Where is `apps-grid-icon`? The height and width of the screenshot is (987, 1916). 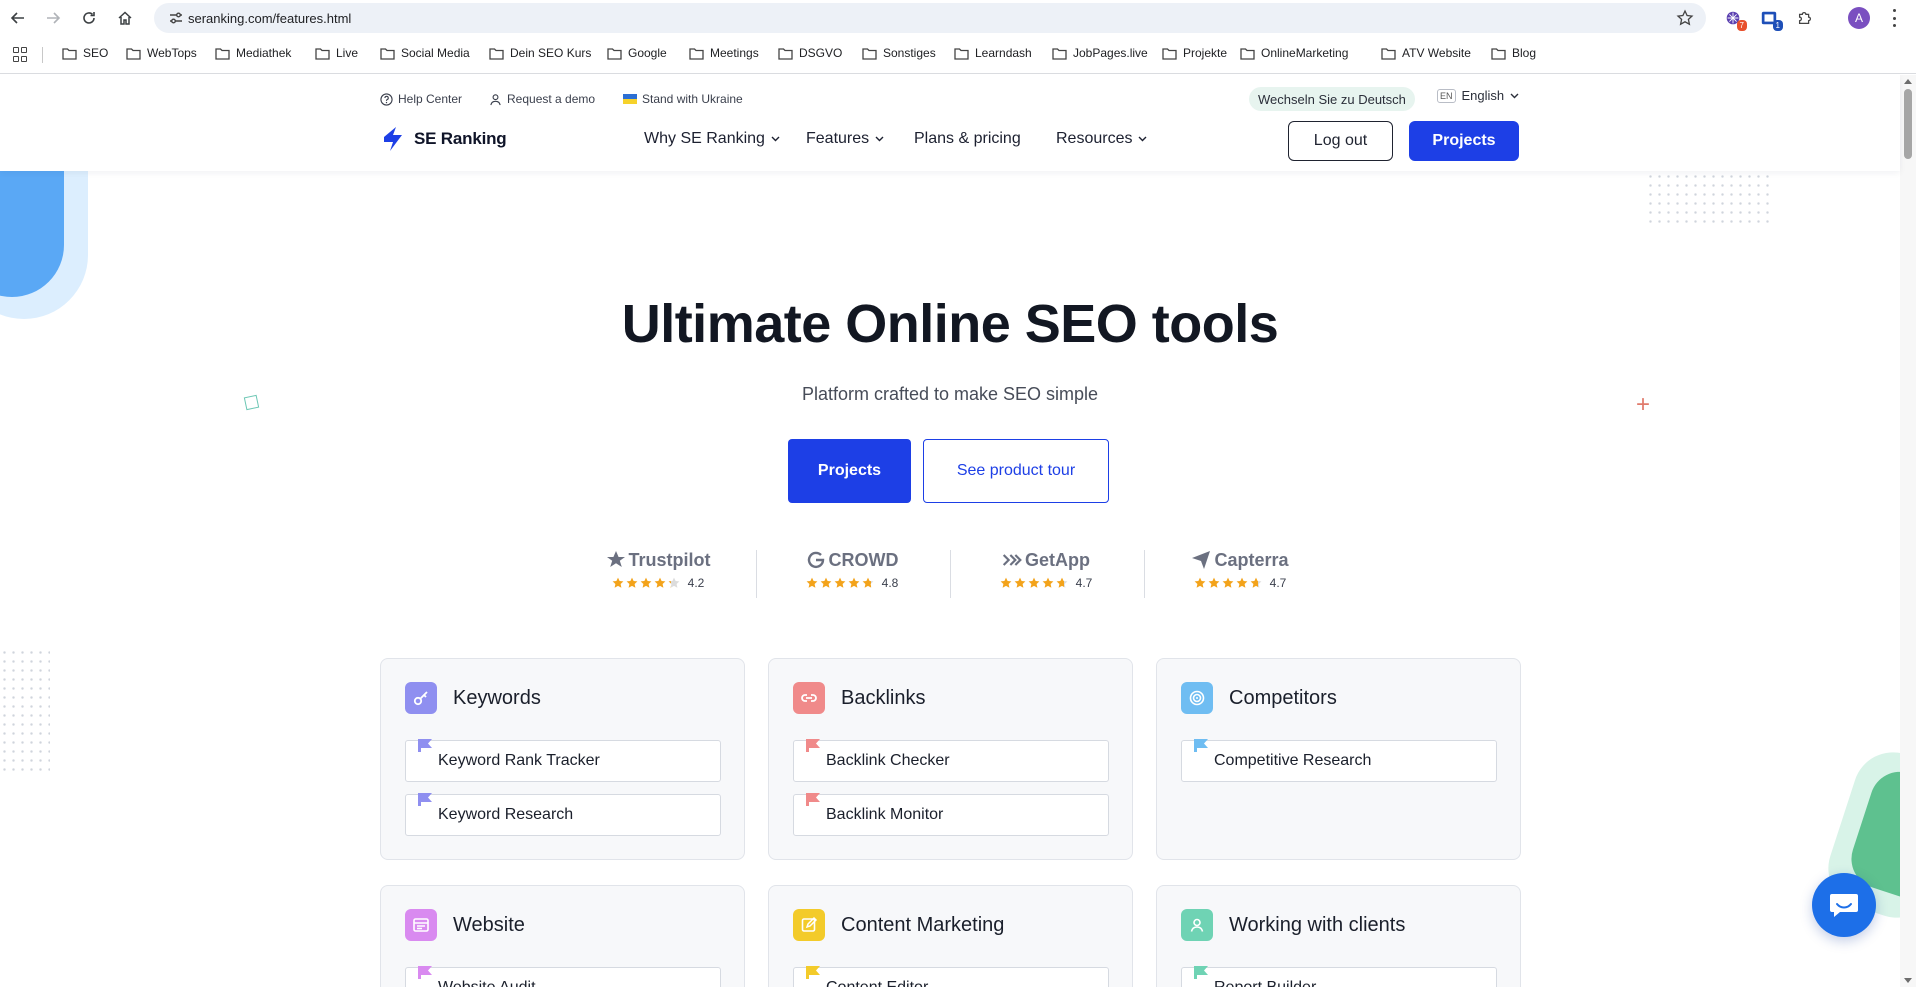
apps-grid-icon is located at coordinates (21, 55).